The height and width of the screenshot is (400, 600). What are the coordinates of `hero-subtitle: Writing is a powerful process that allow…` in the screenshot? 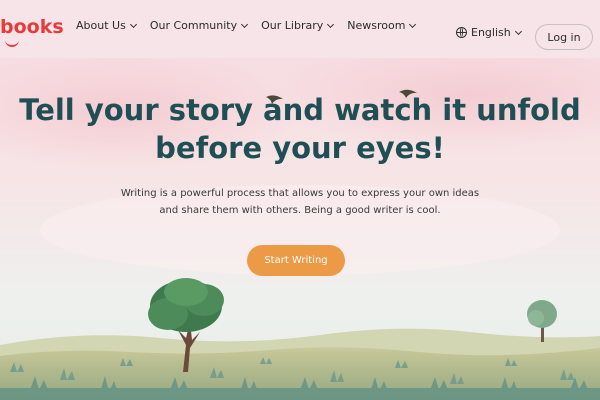 It's located at (300, 202).